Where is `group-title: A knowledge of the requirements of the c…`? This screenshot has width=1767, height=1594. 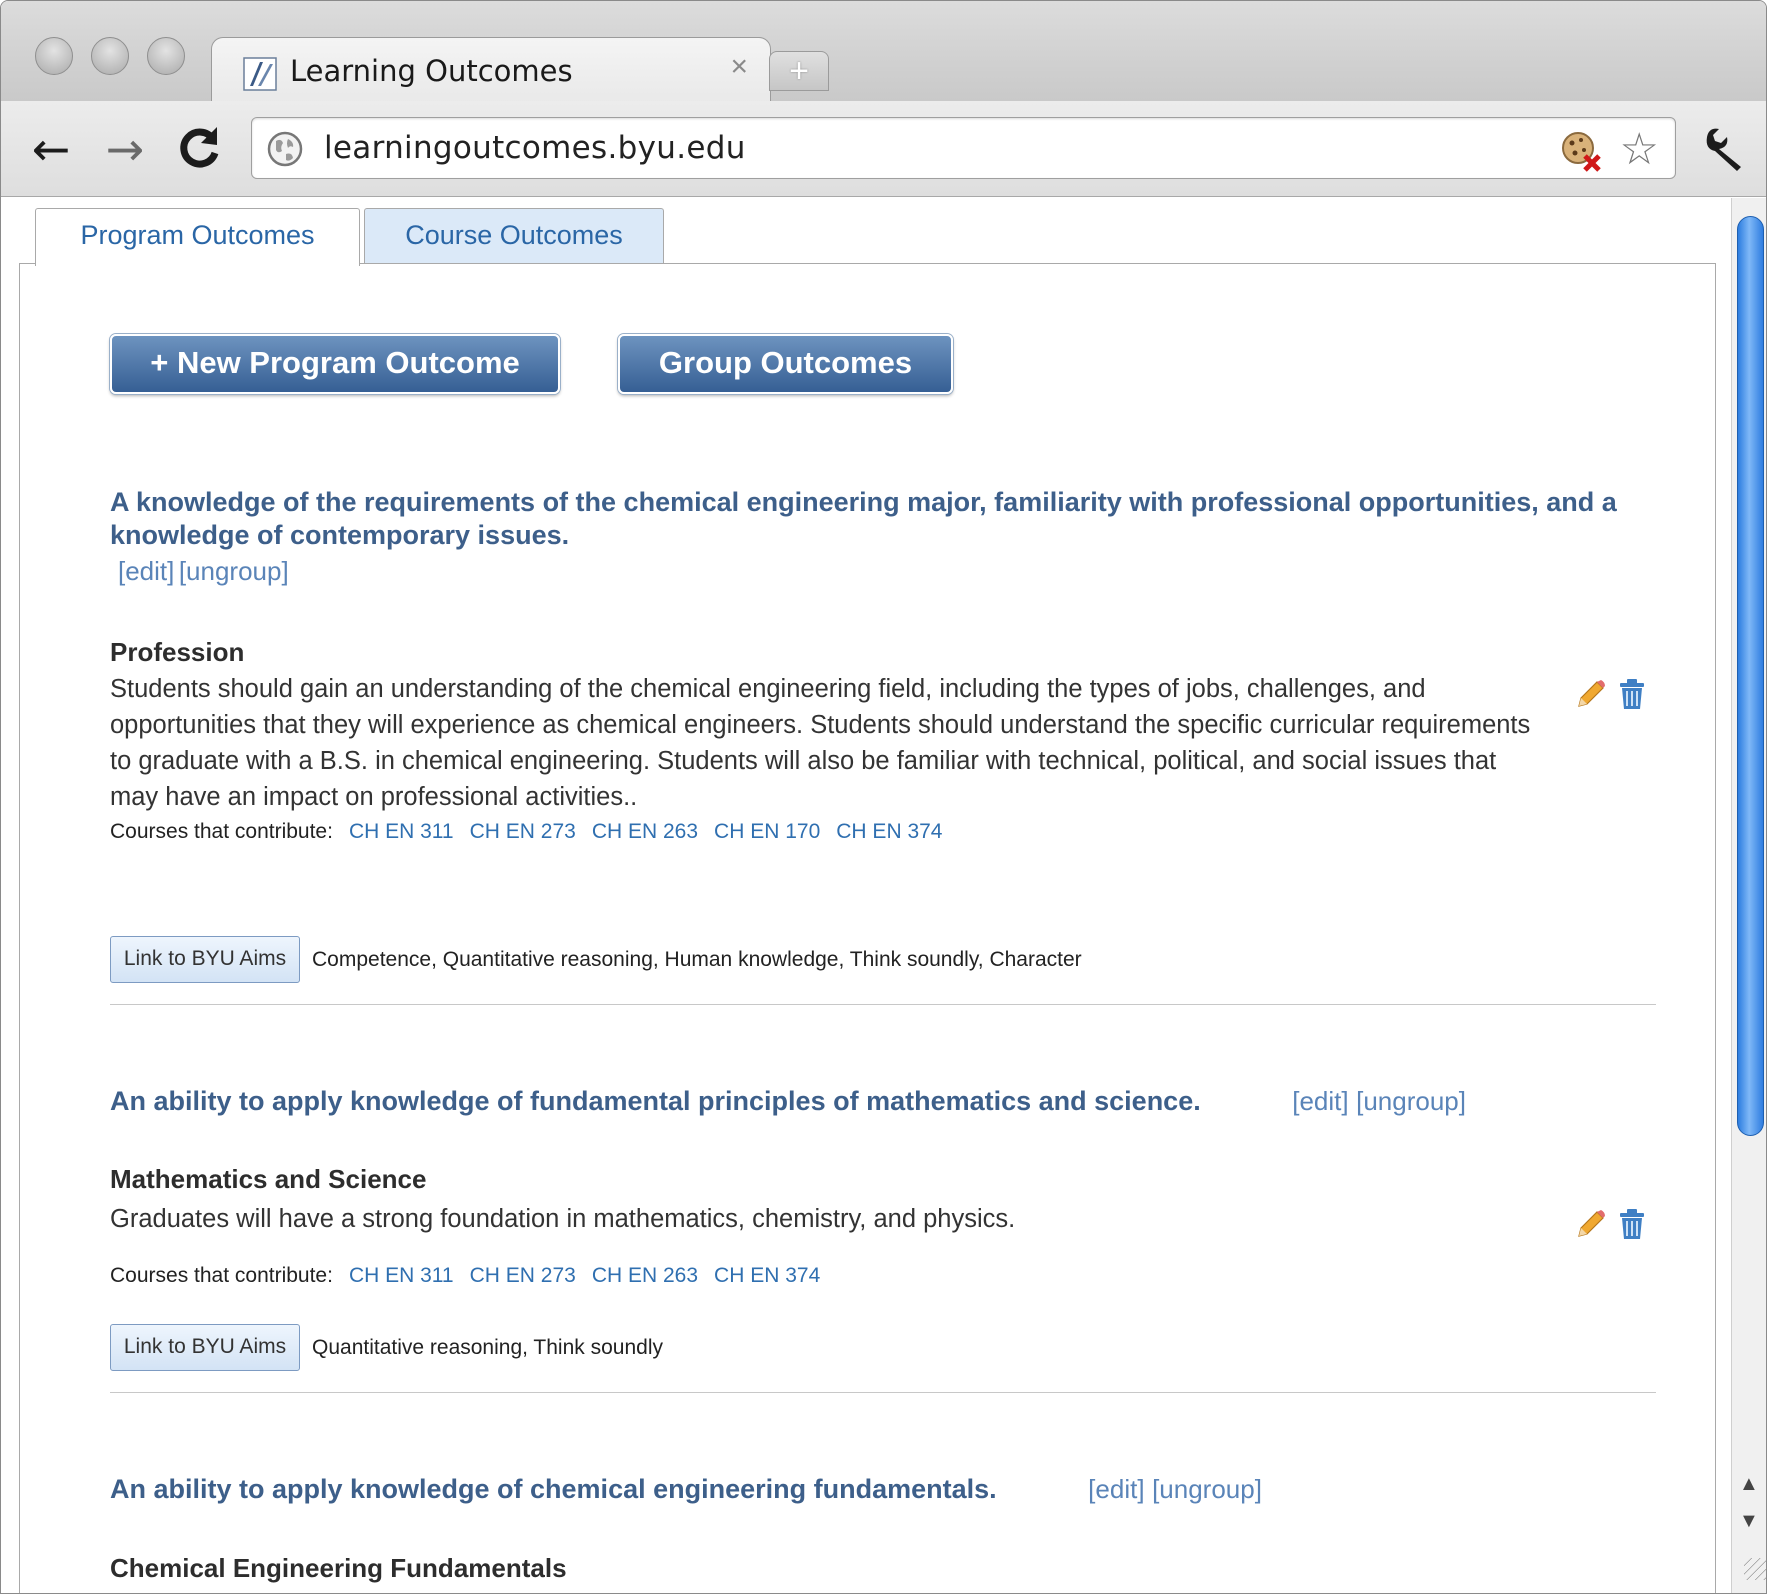
group-title: A knowledge of the requirements of the c… is located at coordinates (863, 518).